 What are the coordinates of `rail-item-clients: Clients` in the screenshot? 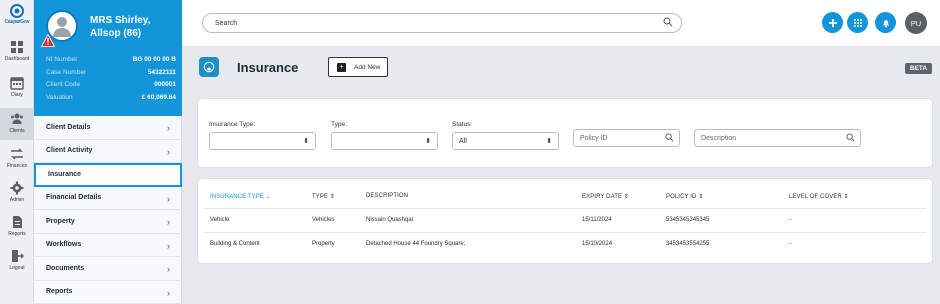 It's located at (17, 124).